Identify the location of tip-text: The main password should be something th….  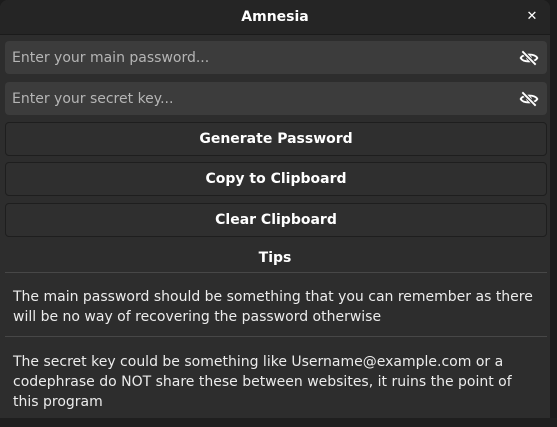
(273, 307).